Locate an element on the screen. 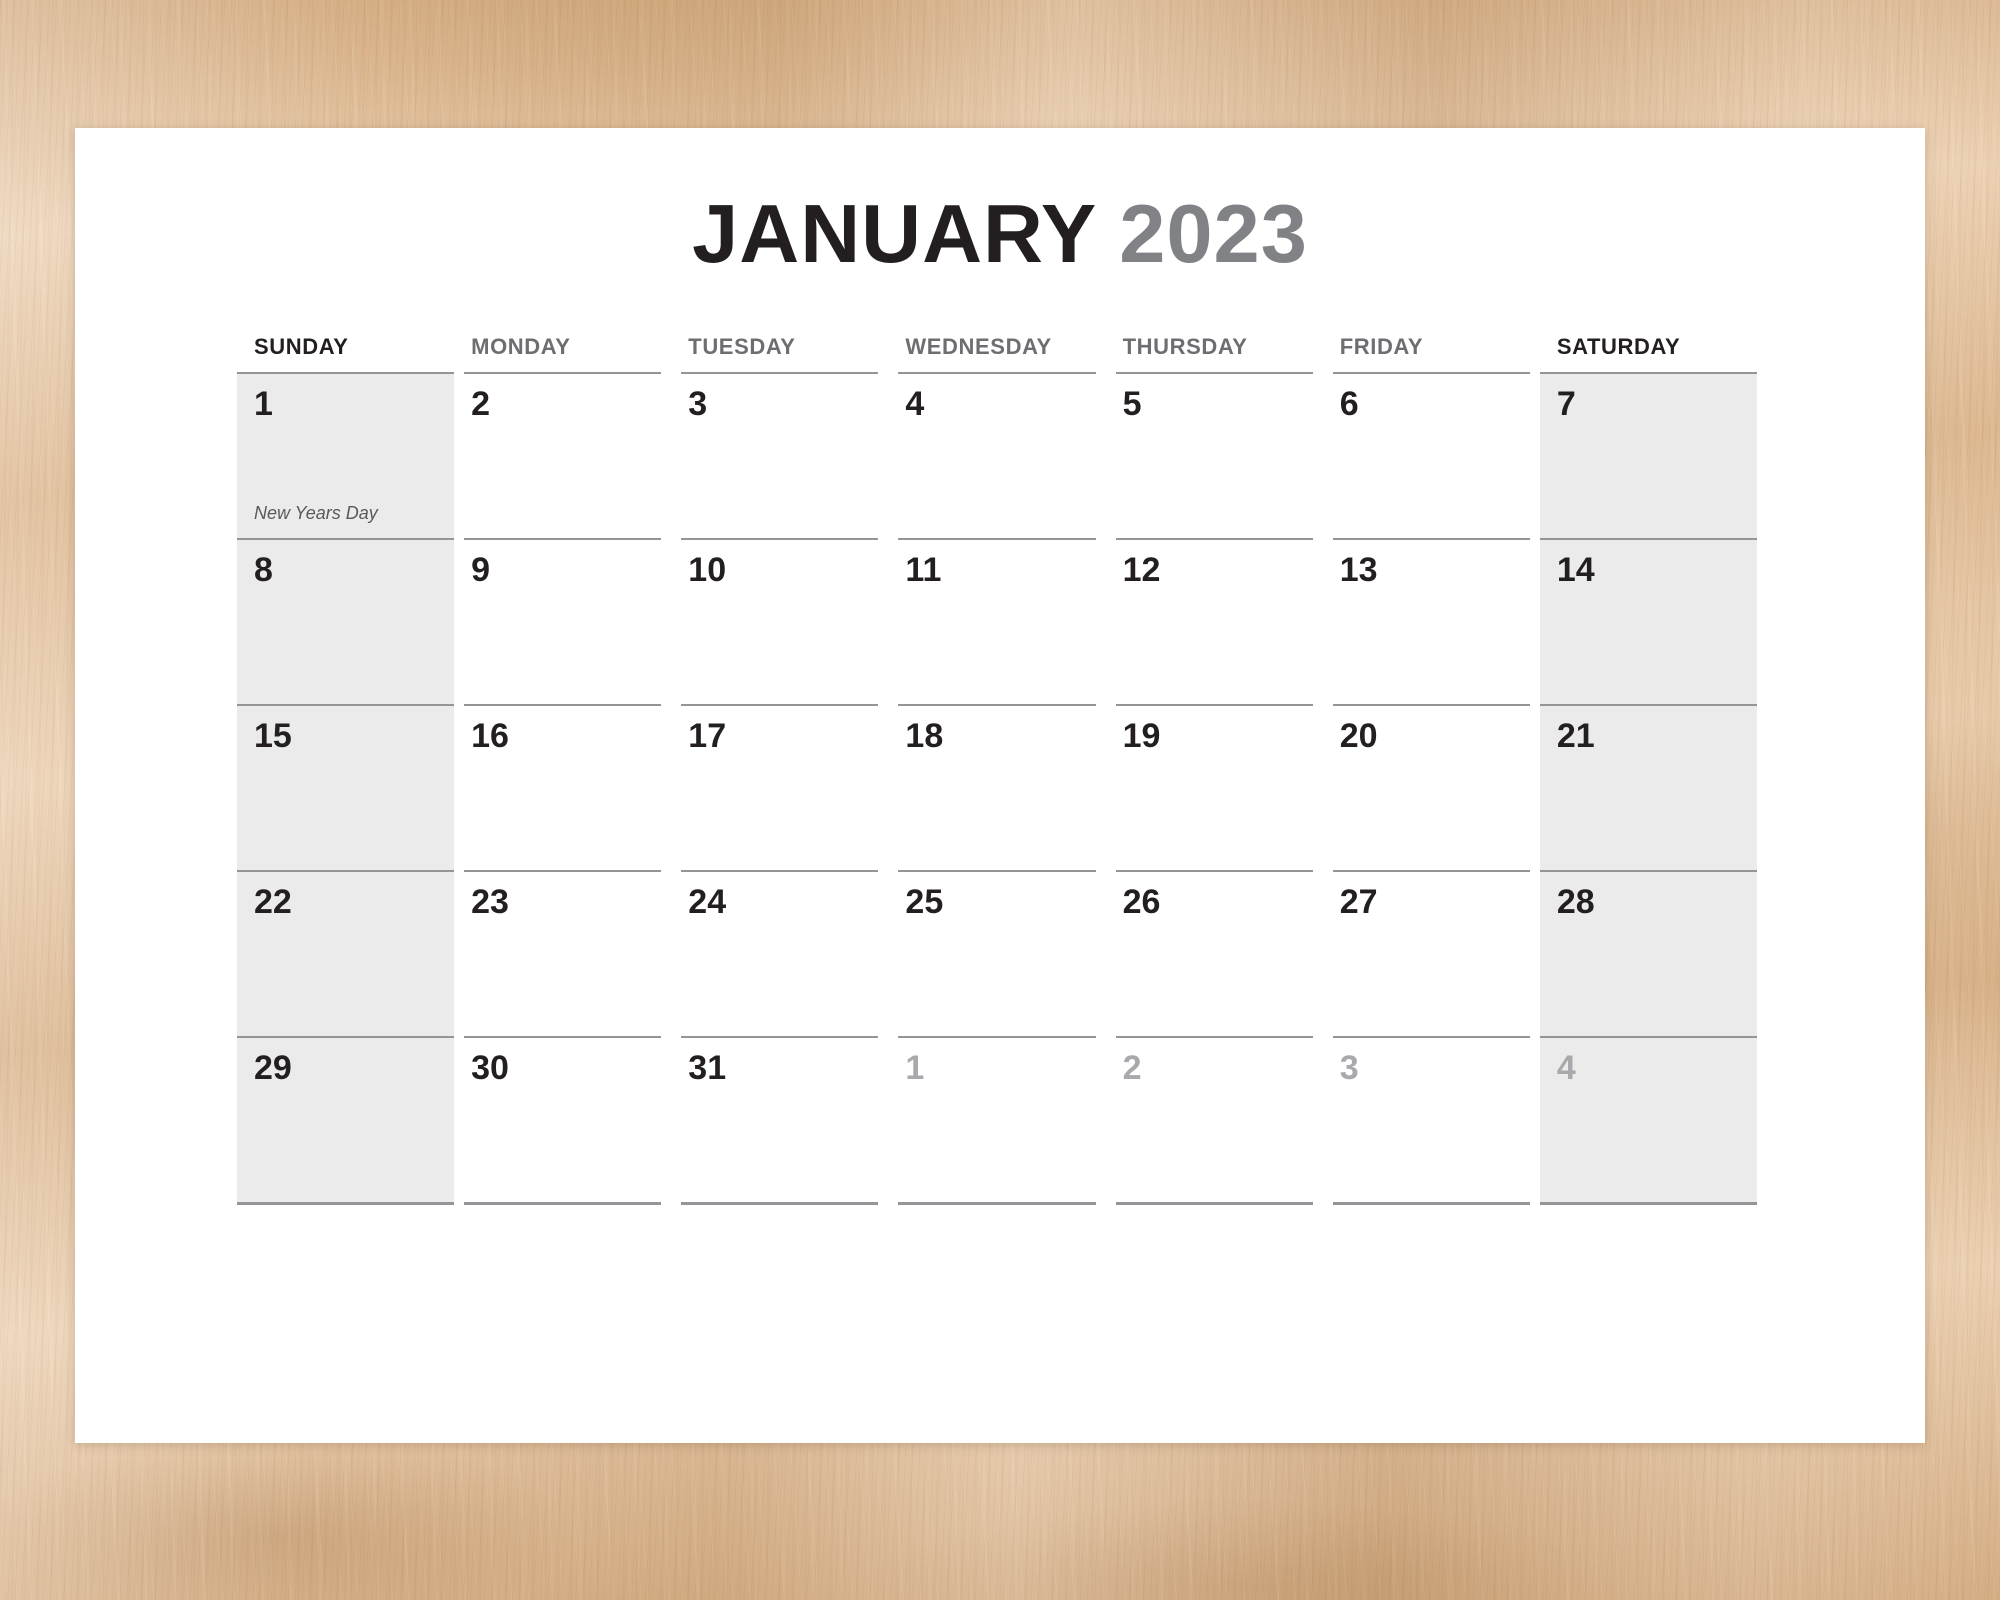 The image size is (2000, 1600). calendar-day-cell: 7 is located at coordinates (1648, 455).